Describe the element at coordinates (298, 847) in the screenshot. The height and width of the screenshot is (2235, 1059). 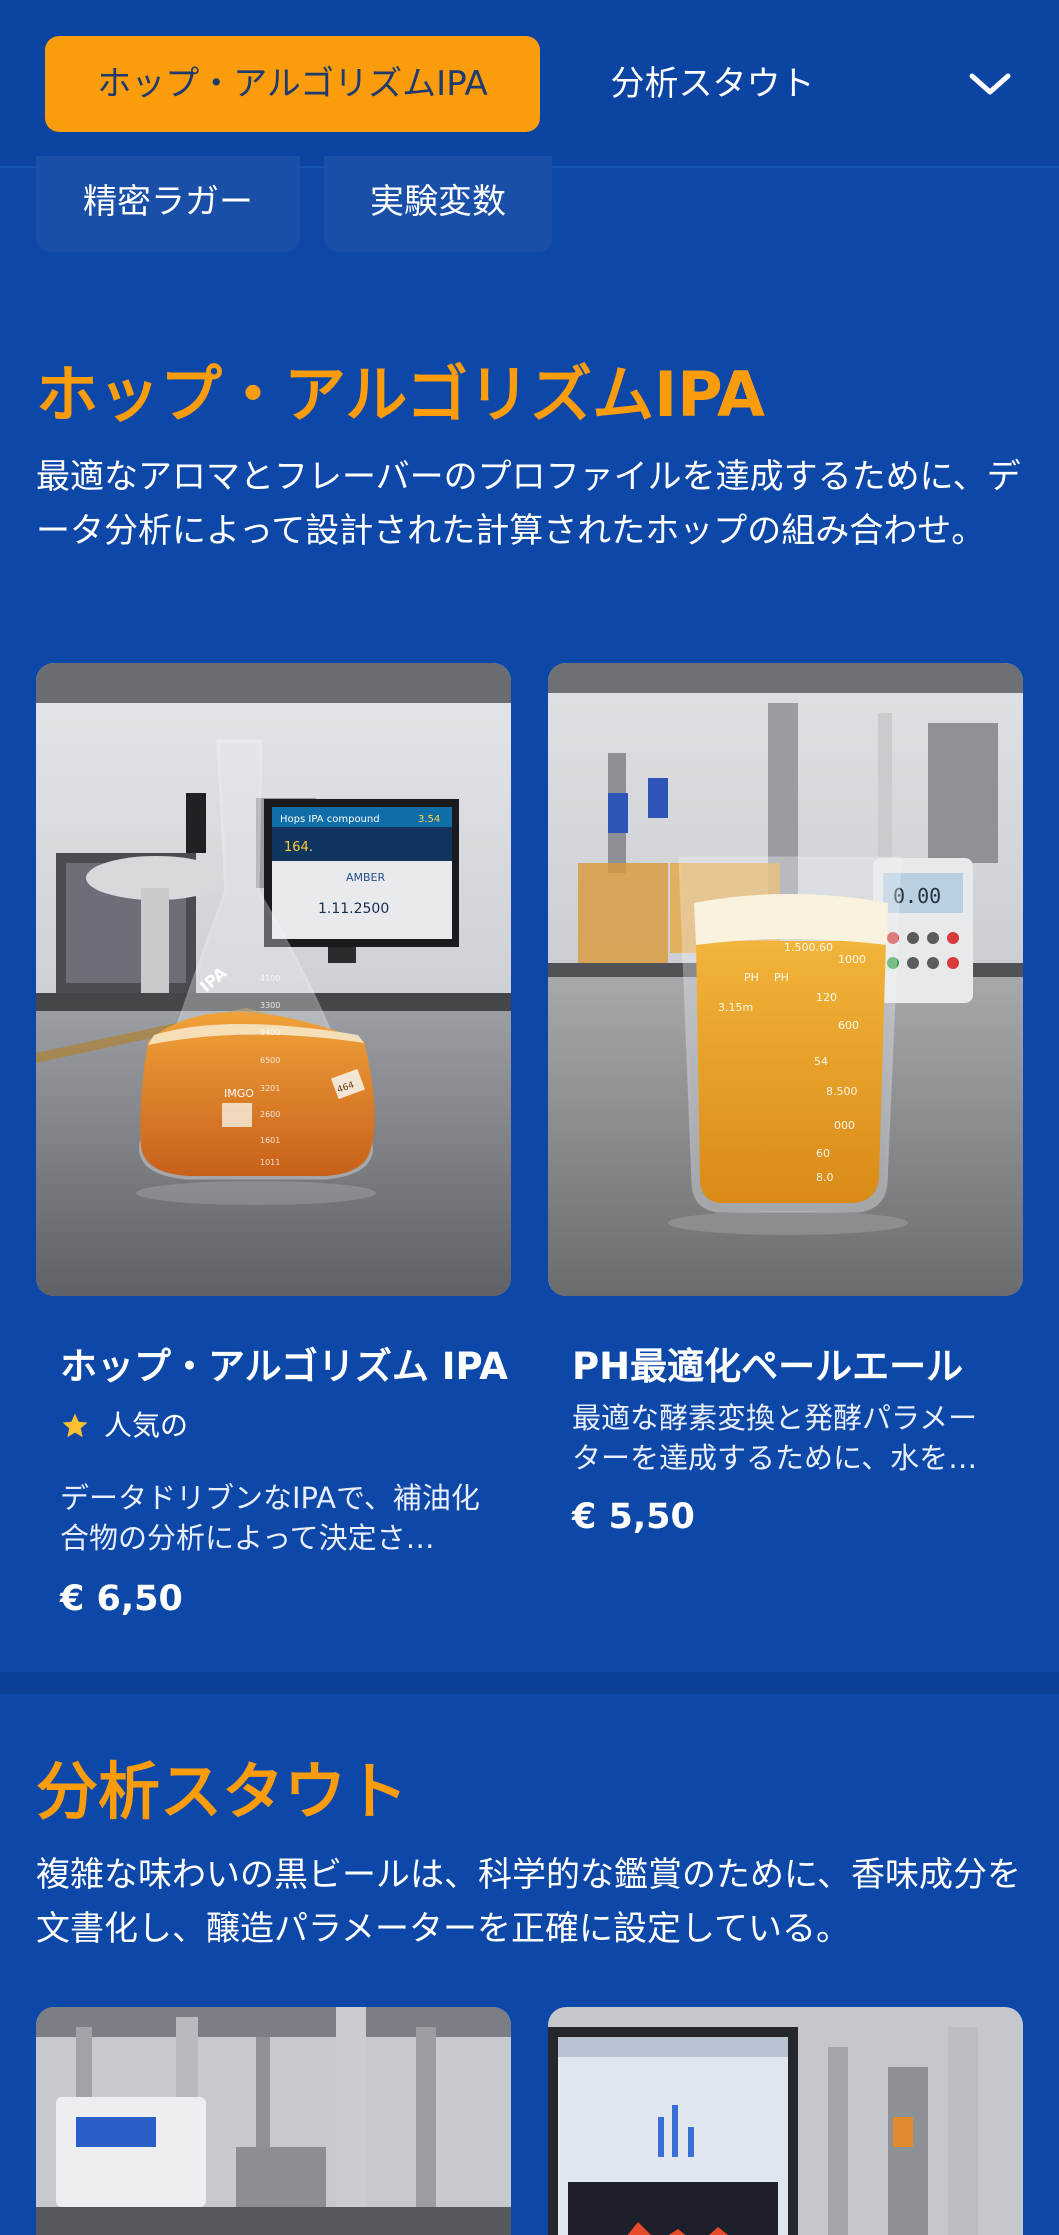
I see `monitor-reading-text: 164.` at that location.